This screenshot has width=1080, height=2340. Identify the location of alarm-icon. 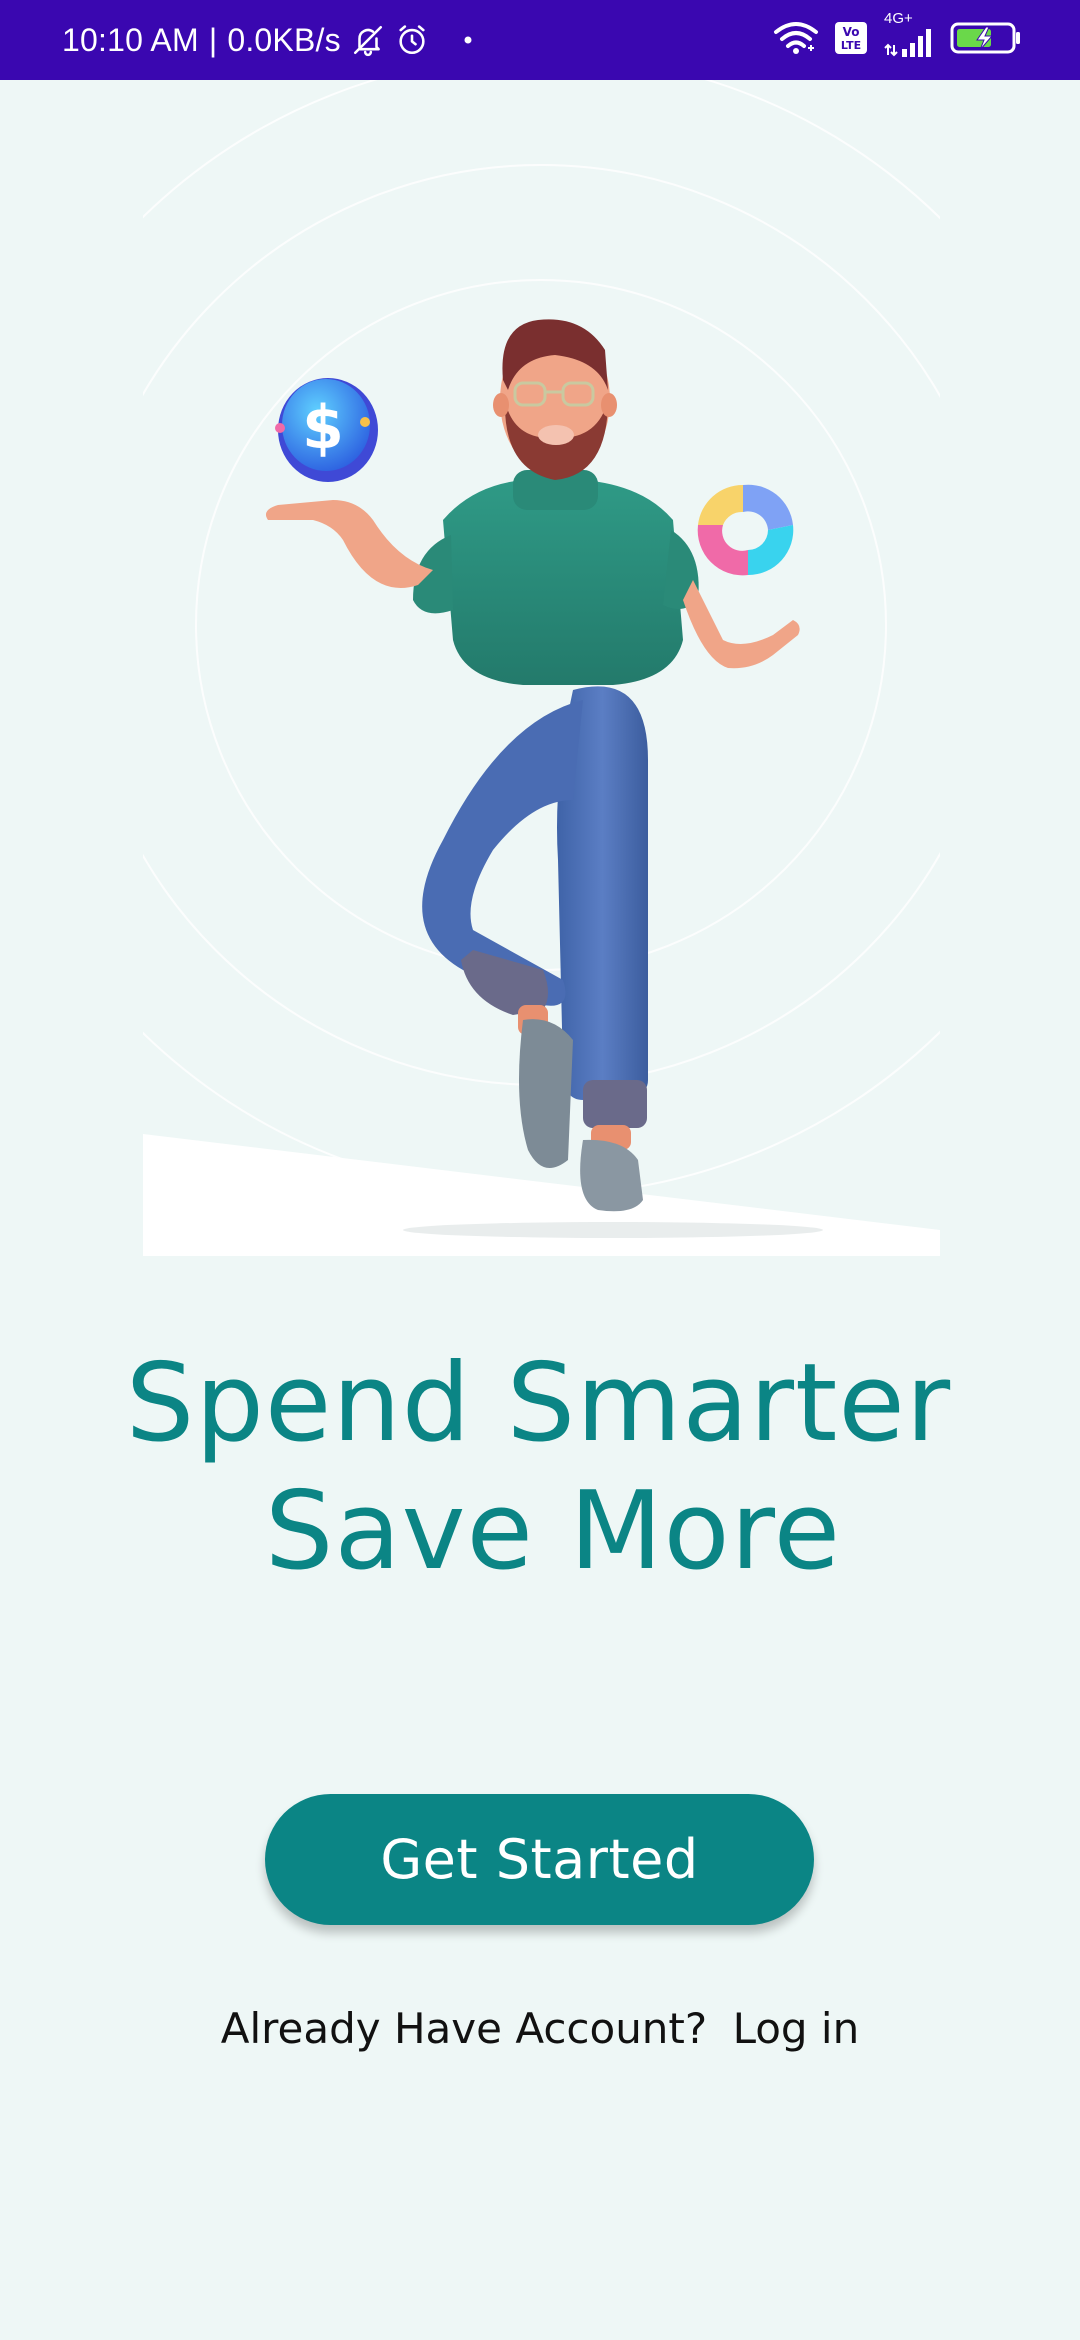
(412, 40).